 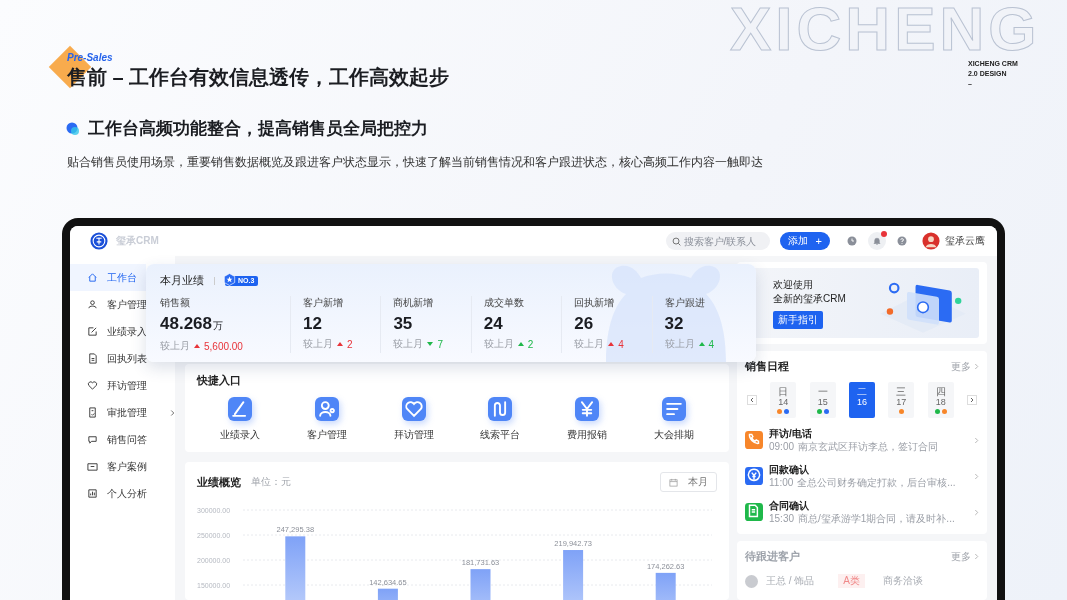 What do you see at coordinates (92, 493) in the screenshot?
I see `chart-icon` at bounding box center [92, 493].